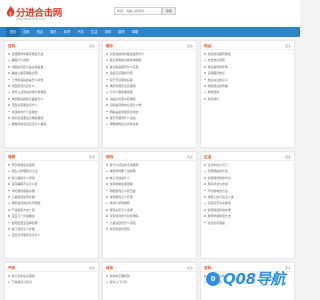  What do you see at coordinates (122, 222) in the screenshot?
I see `list-item-text: 儿童适合玩什么游戏` at bounding box center [122, 222].